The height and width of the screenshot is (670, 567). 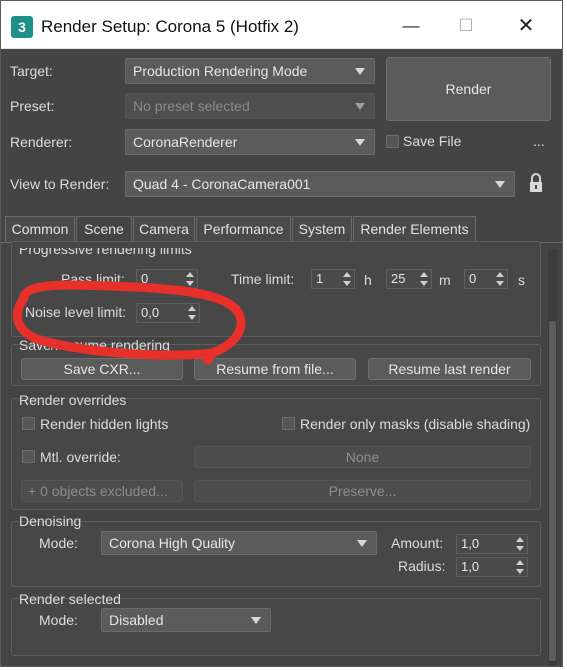 What do you see at coordinates (288, 423) in the screenshot?
I see `render-only-masks-checkbox` at bounding box center [288, 423].